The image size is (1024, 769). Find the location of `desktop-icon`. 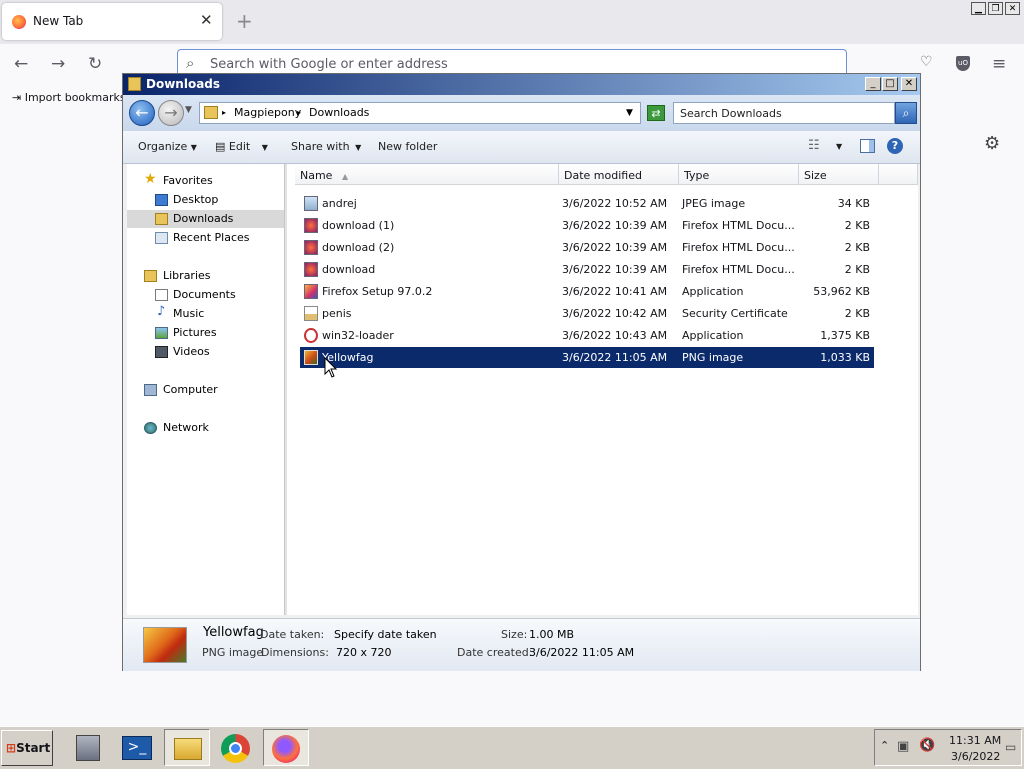

desktop-icon is located at coordinates (161, 200).